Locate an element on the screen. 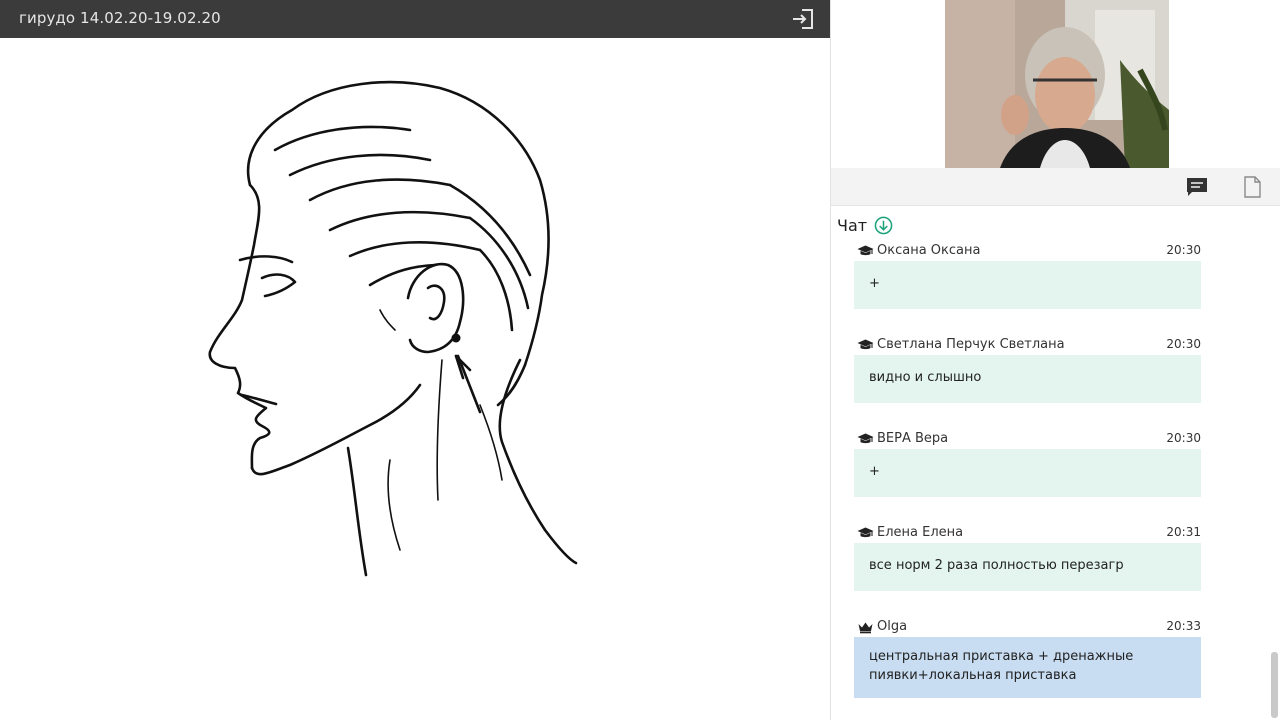  message-time: 20:31 is located at coordinates (1183, 532).